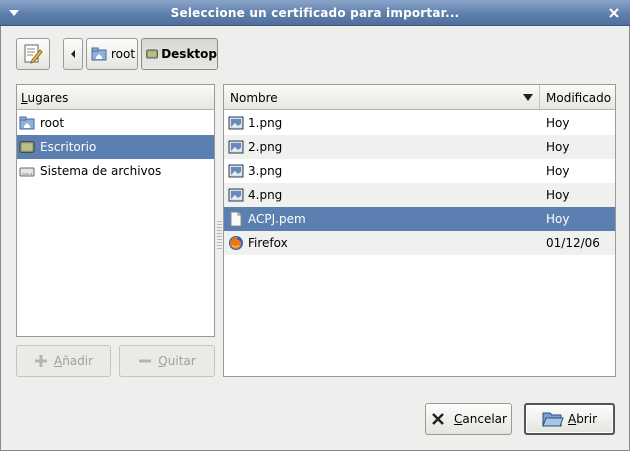  What do you see at coordinates (268, 243) in the screenshot?
I see `file-name: Firefox` at bounding box center [268, 243].